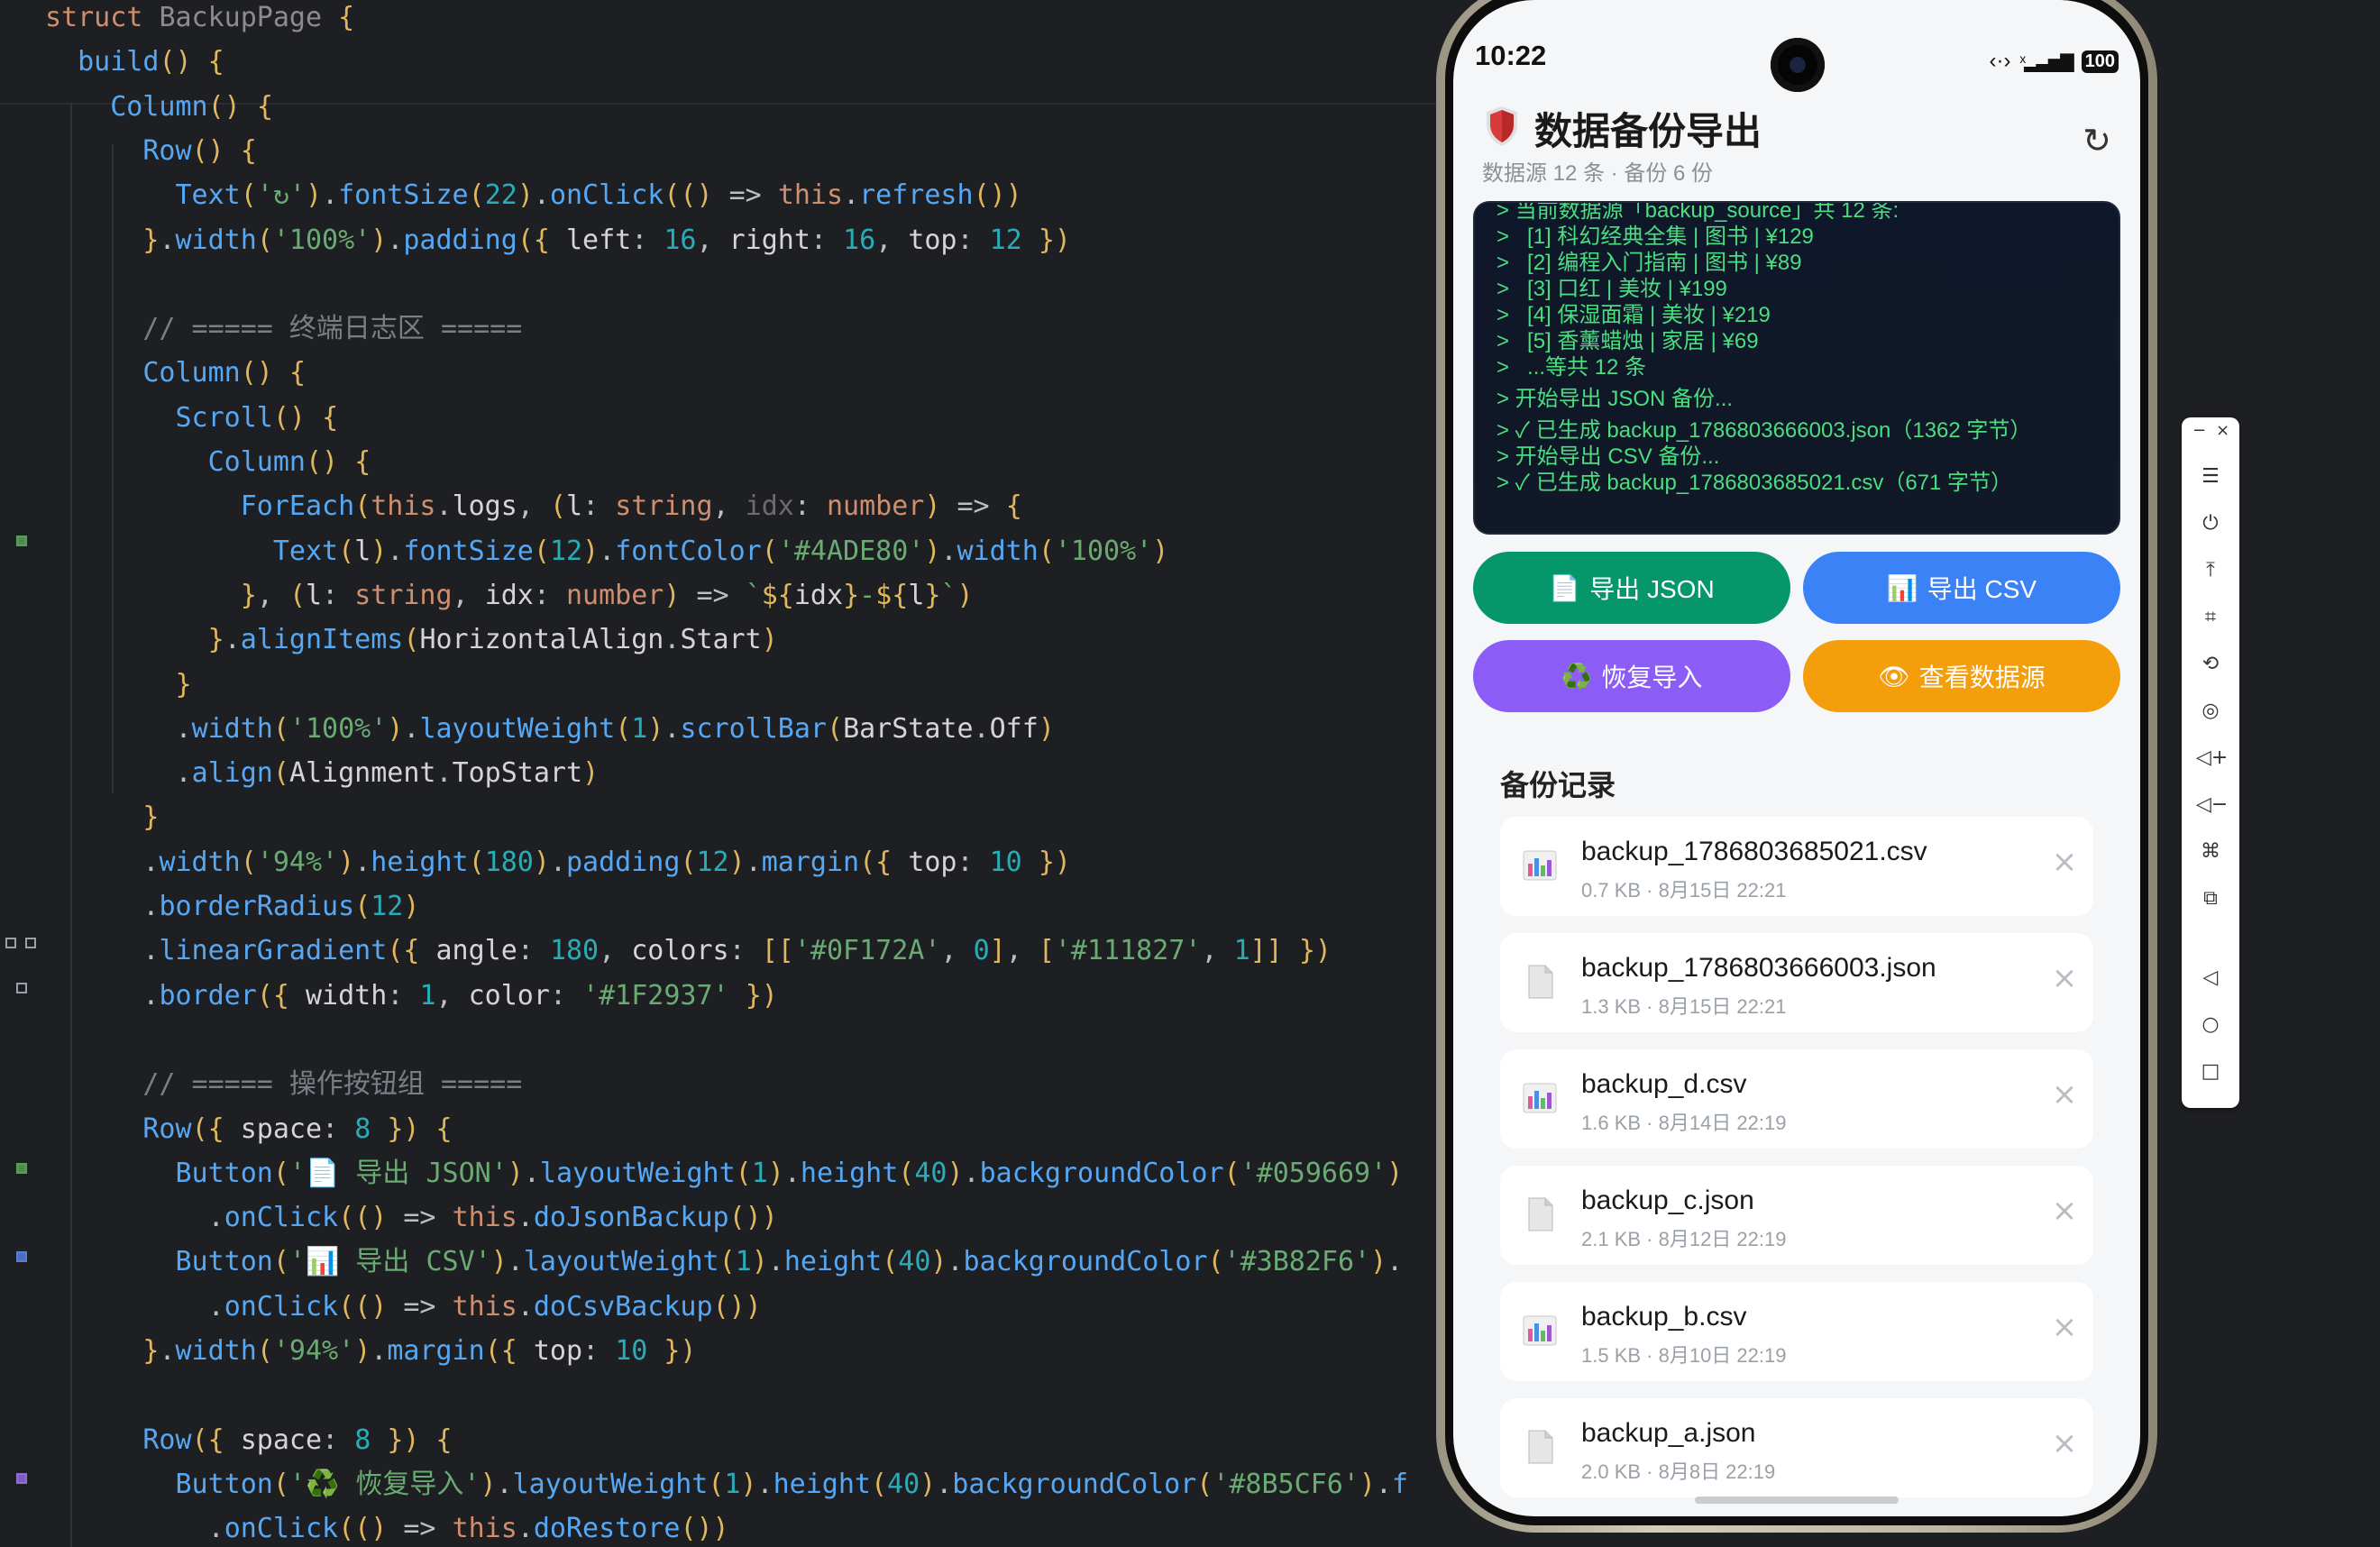 The width and height of the screenshot is (2380, 1547). What do you see at coordinates (2047, 62) in the screenshot?
I see `signal-icon: ˣ▂▃▅▇` at bounding box center [2047, 62].